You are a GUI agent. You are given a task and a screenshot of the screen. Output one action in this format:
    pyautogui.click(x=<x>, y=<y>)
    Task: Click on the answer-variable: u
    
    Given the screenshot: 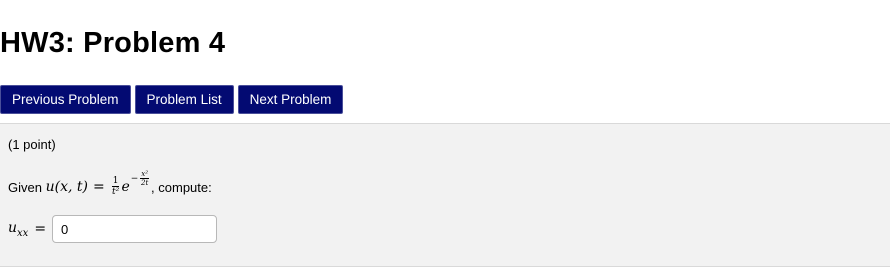 What is the action you would take?
    pyautogui.click(x=13, y=227)
    